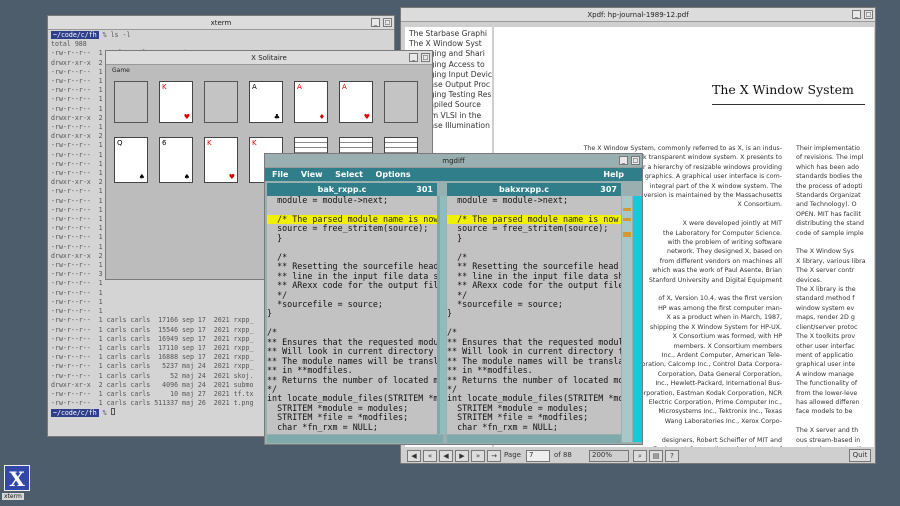 The width and height of the screenshot is (900, 506). I want to click on pdf-text-line: The X library is the, so click(826, 290).